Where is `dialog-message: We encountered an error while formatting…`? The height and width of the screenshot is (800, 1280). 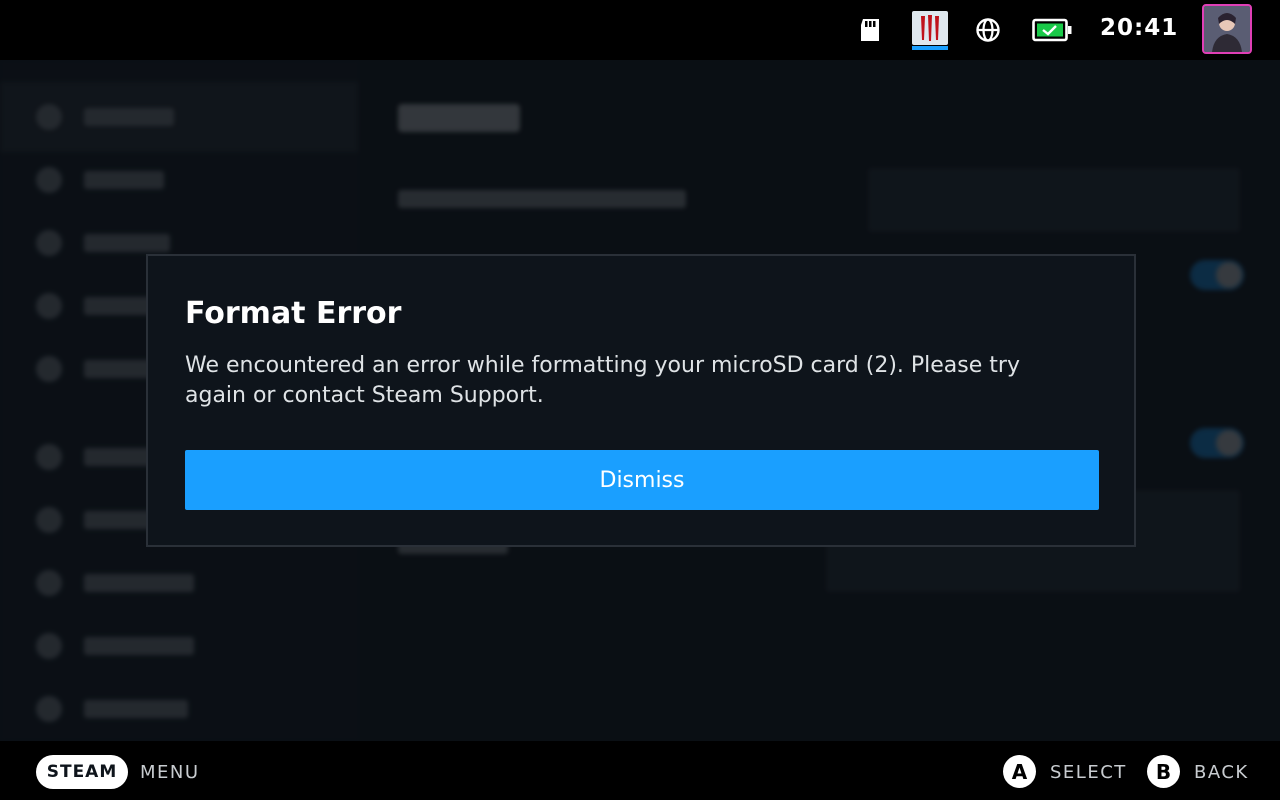 dialog-message: We encountered an error while formatting… is located at coordinates (602, 380).